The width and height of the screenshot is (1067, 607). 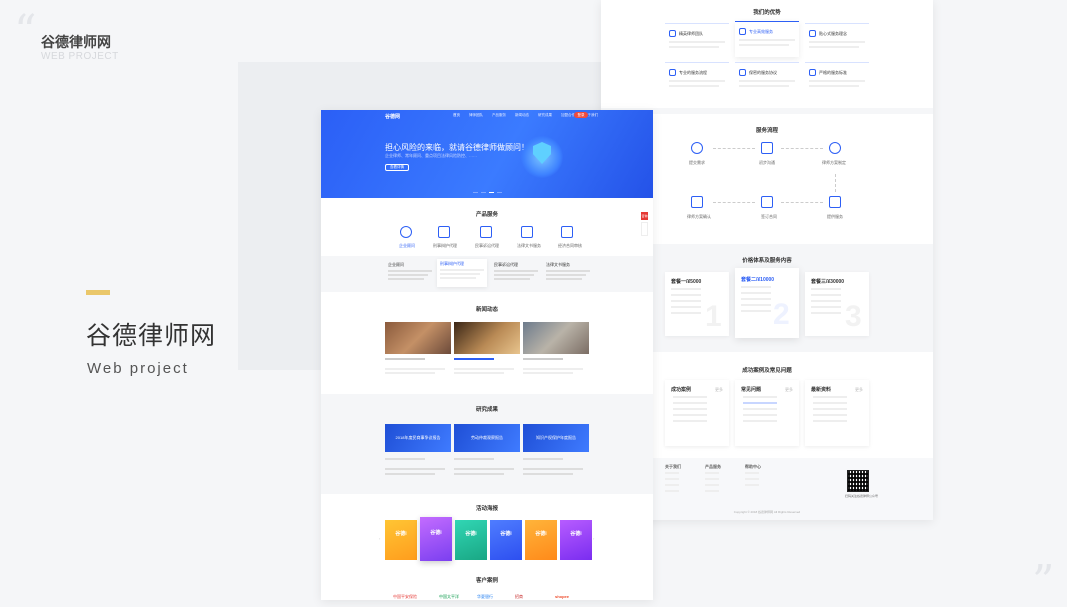 I want to click on hero-dots, so click(x=487, y=193).